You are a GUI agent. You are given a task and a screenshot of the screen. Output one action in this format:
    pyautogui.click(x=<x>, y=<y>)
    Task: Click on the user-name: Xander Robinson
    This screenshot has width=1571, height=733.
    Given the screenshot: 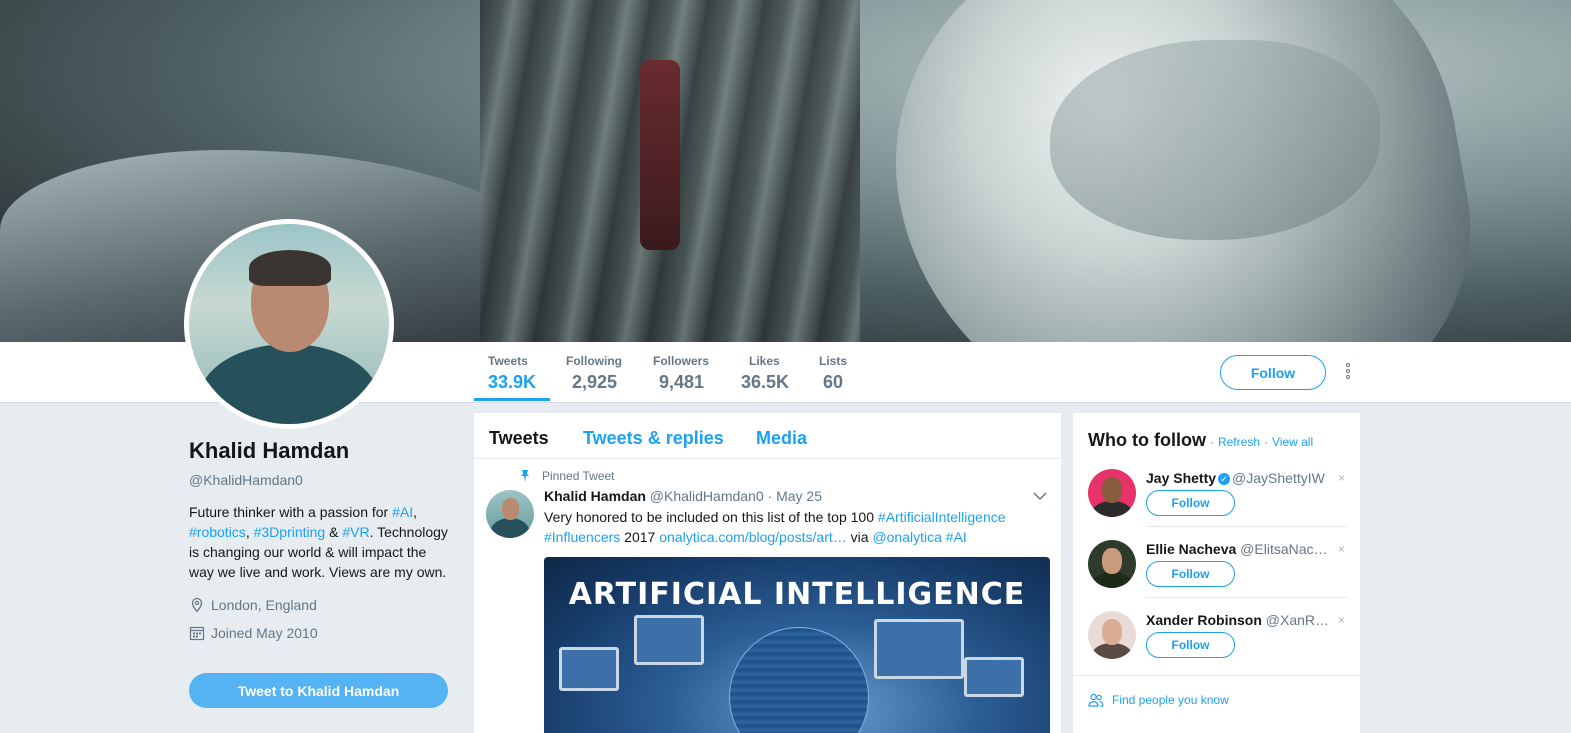 What is the action you would take?
    pyautogui.click(x=1204, y=620)
    